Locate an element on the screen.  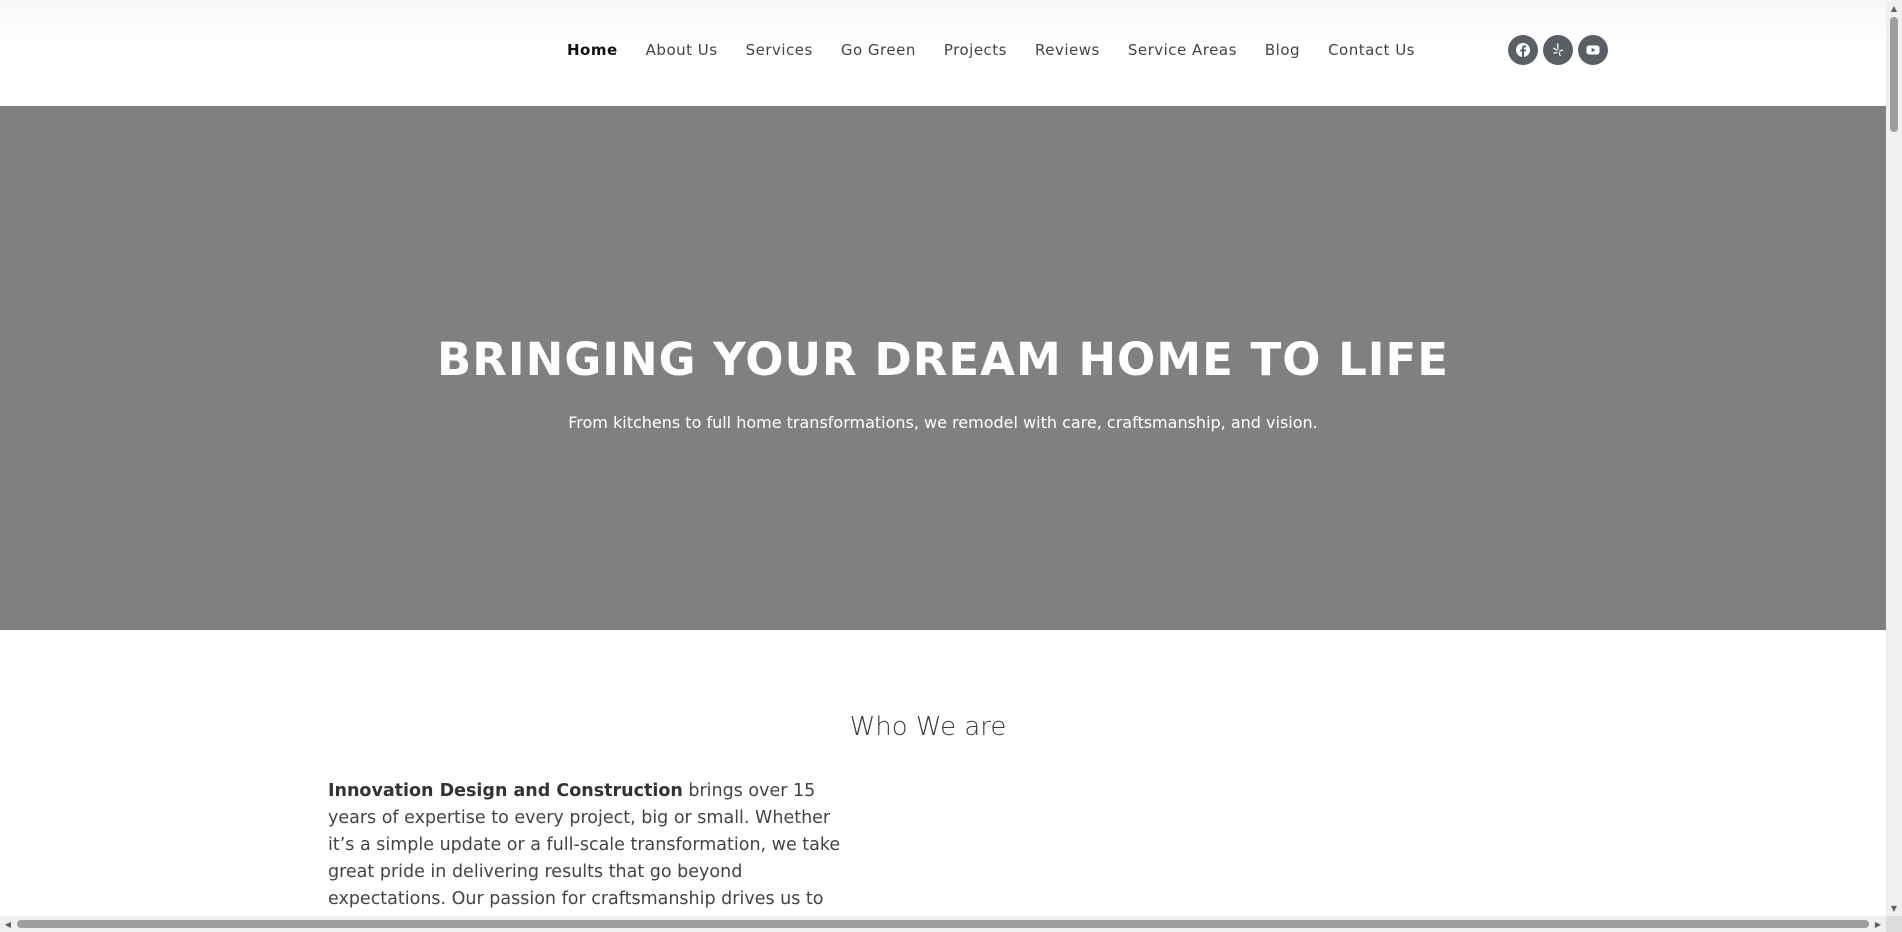
vertical-scrollbar: ▲ ▼ is located at coordinates (1894, 458).